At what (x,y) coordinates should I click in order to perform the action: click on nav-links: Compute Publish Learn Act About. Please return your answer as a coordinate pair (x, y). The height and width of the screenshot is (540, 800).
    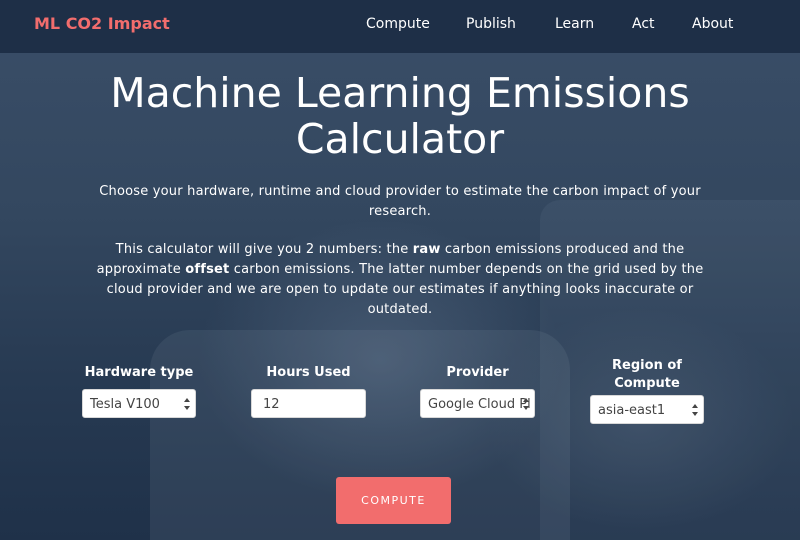
    Looking at the image, I should click on (400, 26).